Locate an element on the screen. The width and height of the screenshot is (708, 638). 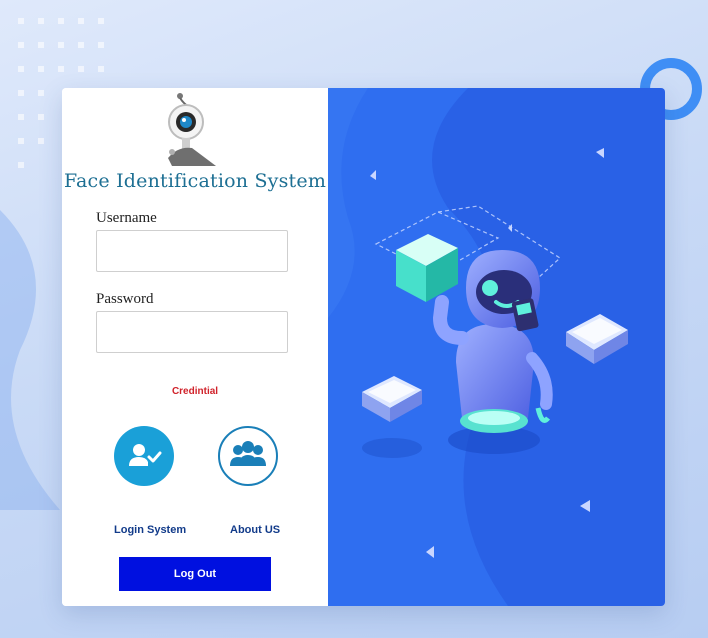
log-out-button: Log Out is located at coordinates (195, 574).